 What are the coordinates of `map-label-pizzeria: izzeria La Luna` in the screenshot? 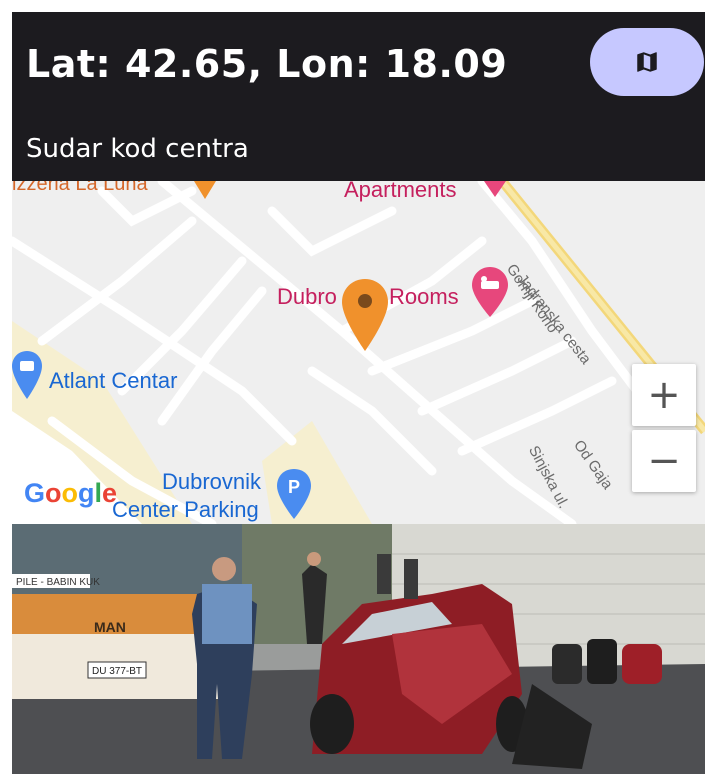 It's located at (80, 188).